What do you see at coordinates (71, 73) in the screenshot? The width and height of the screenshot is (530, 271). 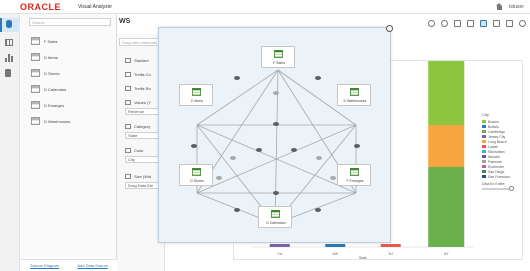 I see `data-source-item: D Stores` at bounding box center [71, 73].